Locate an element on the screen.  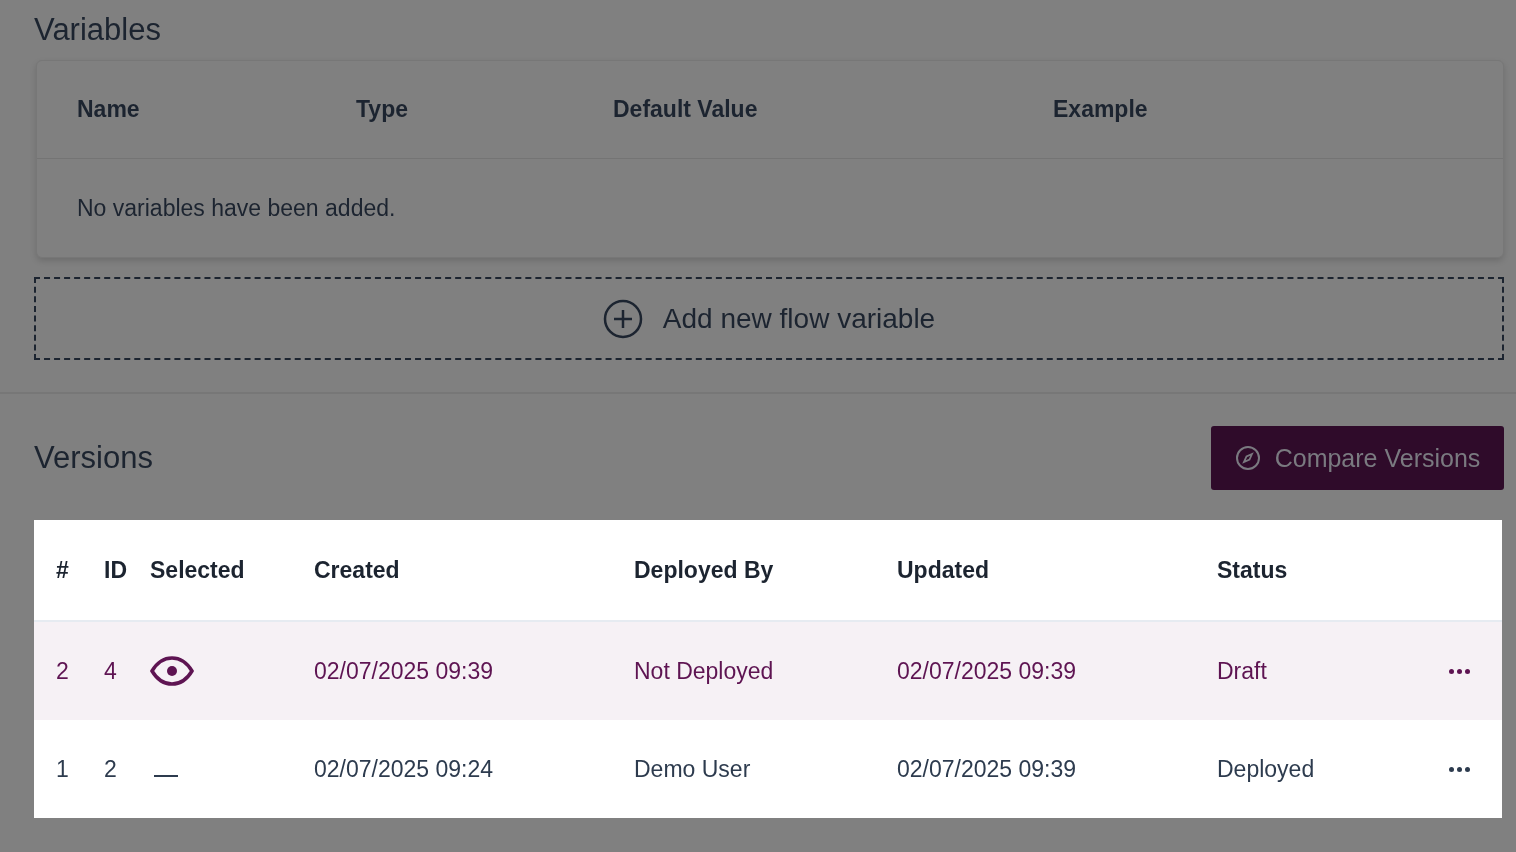
column-header: Updated is located at coordinates (943, 570).